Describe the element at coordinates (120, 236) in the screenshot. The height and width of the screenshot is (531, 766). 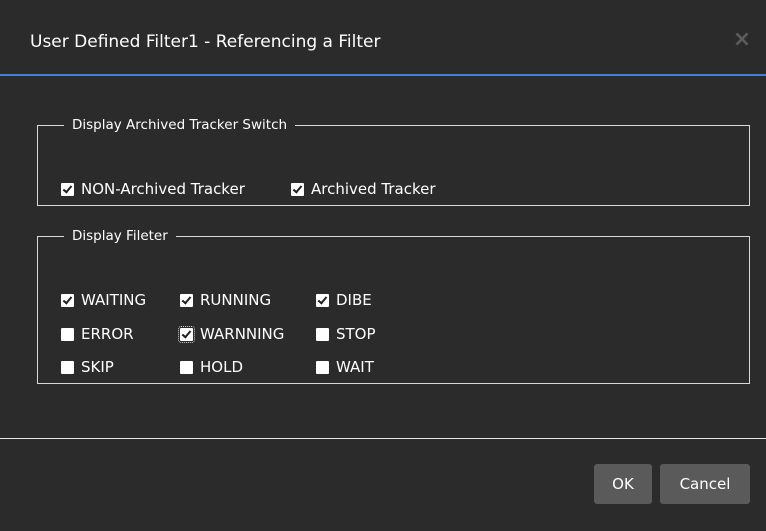
I see `display-filter-legend: Display Fileter` at that location.